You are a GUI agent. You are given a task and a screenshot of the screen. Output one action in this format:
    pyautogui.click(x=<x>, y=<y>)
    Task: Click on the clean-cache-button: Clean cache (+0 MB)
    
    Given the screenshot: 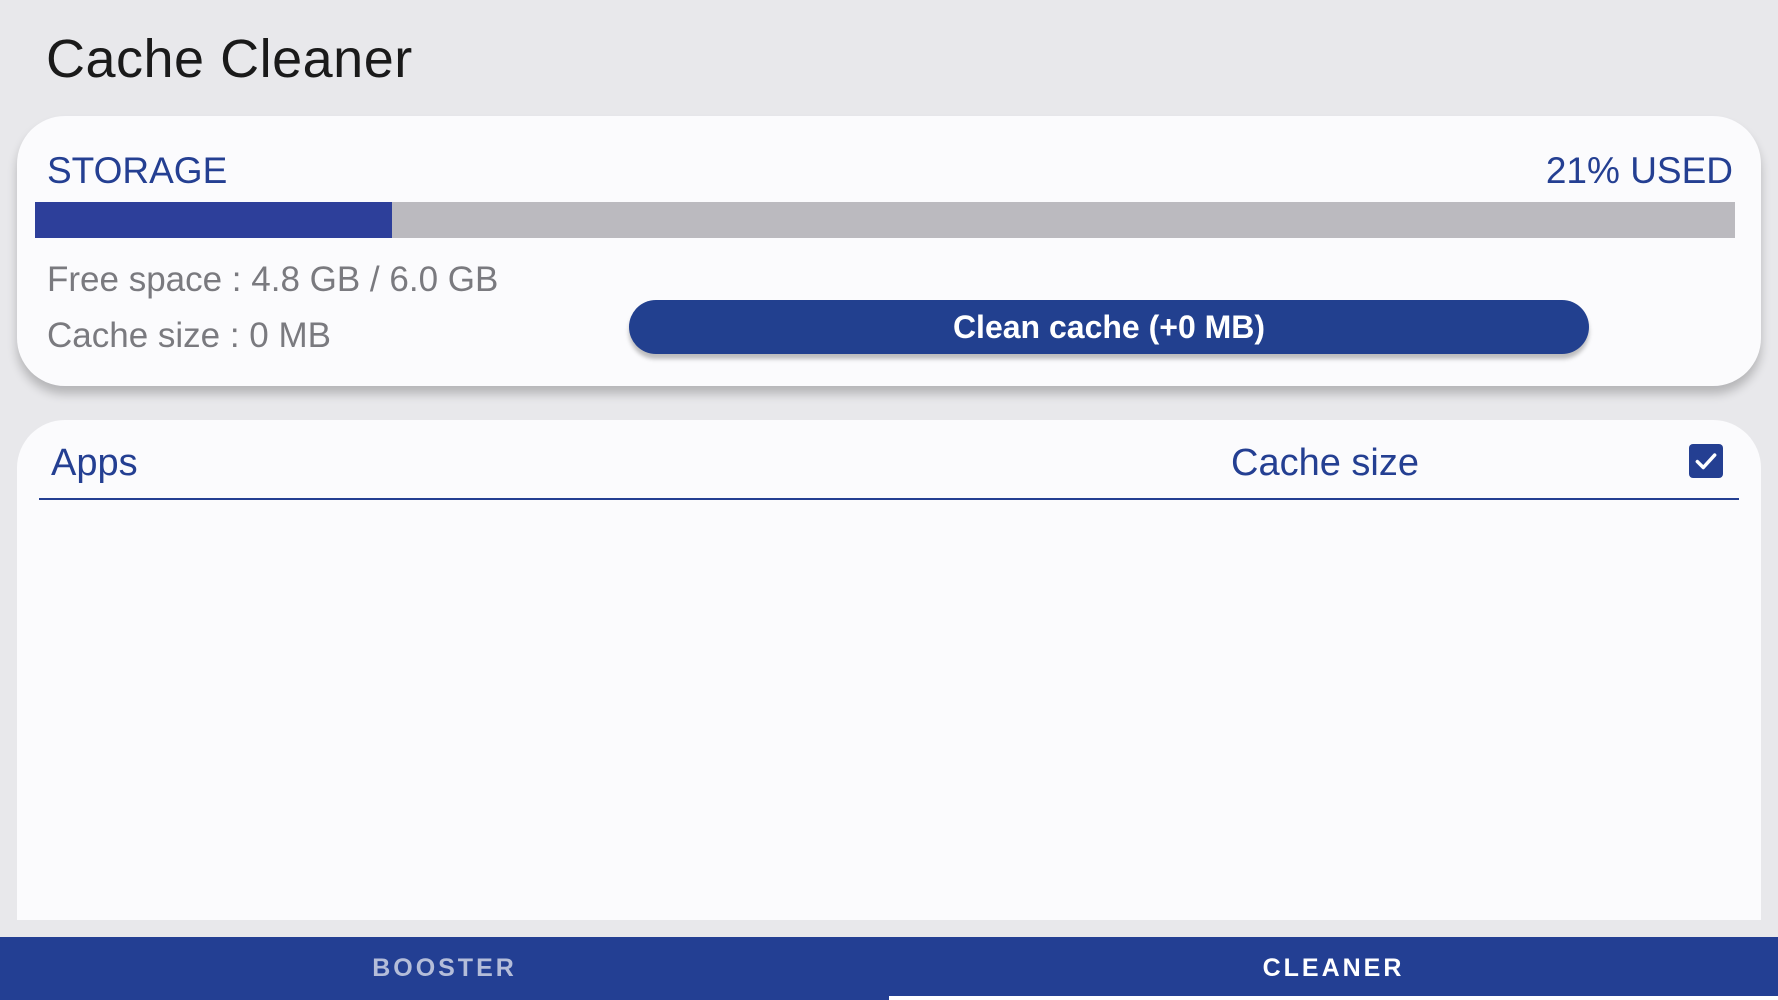 What is the action you would take?
    pyautogui.click(x=1109, y=327)
    